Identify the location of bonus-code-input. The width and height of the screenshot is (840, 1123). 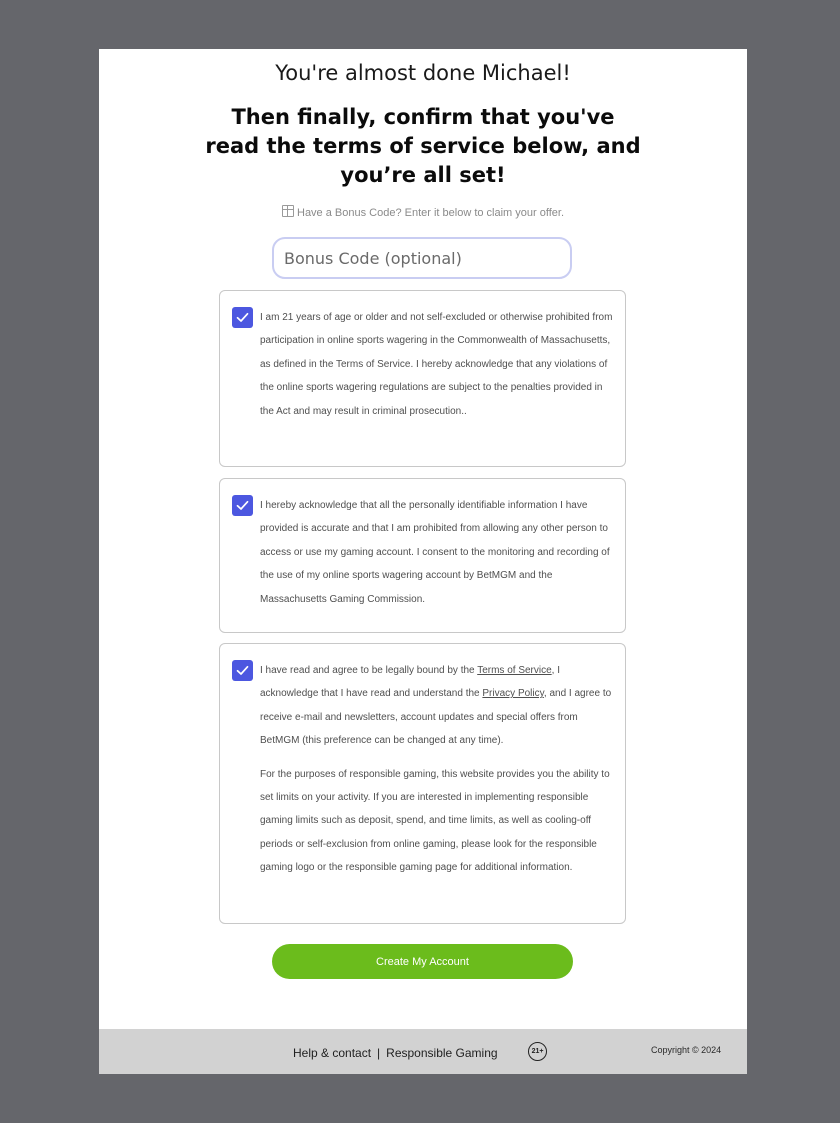
(422, 258).